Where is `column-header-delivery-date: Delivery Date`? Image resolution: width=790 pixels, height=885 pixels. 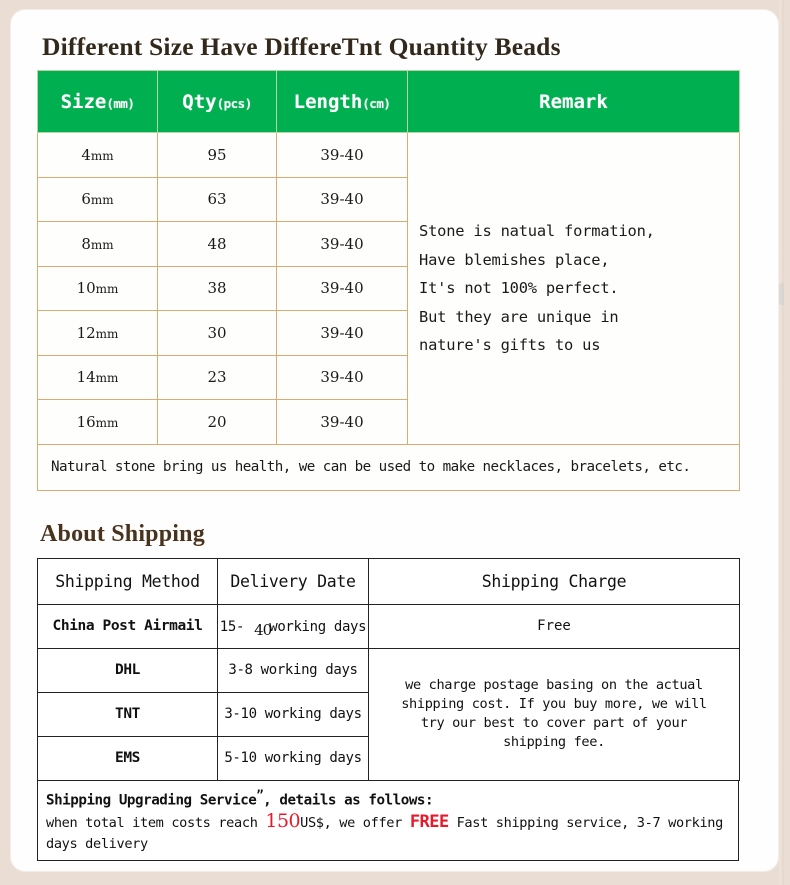 column-header-delivery-date: Delivery Date is located at coordinates (293, 581).